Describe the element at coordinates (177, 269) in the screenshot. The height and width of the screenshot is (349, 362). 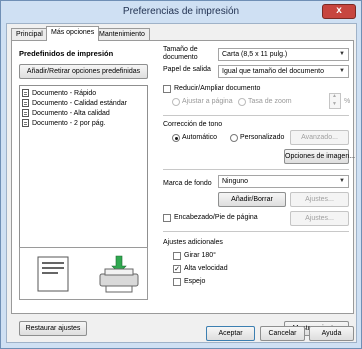
I see `high-speed-checkbox: ✓` at that location.